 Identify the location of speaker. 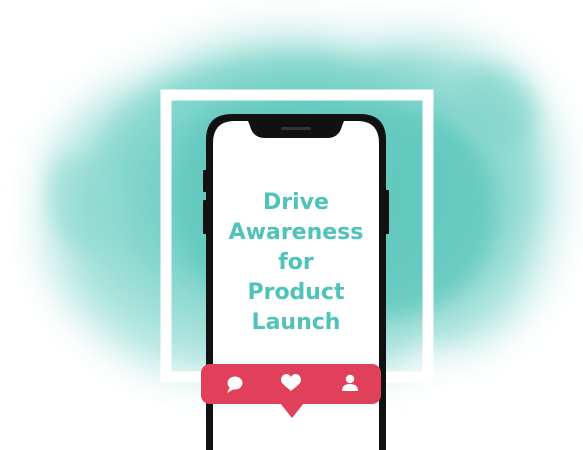
(296, 128).